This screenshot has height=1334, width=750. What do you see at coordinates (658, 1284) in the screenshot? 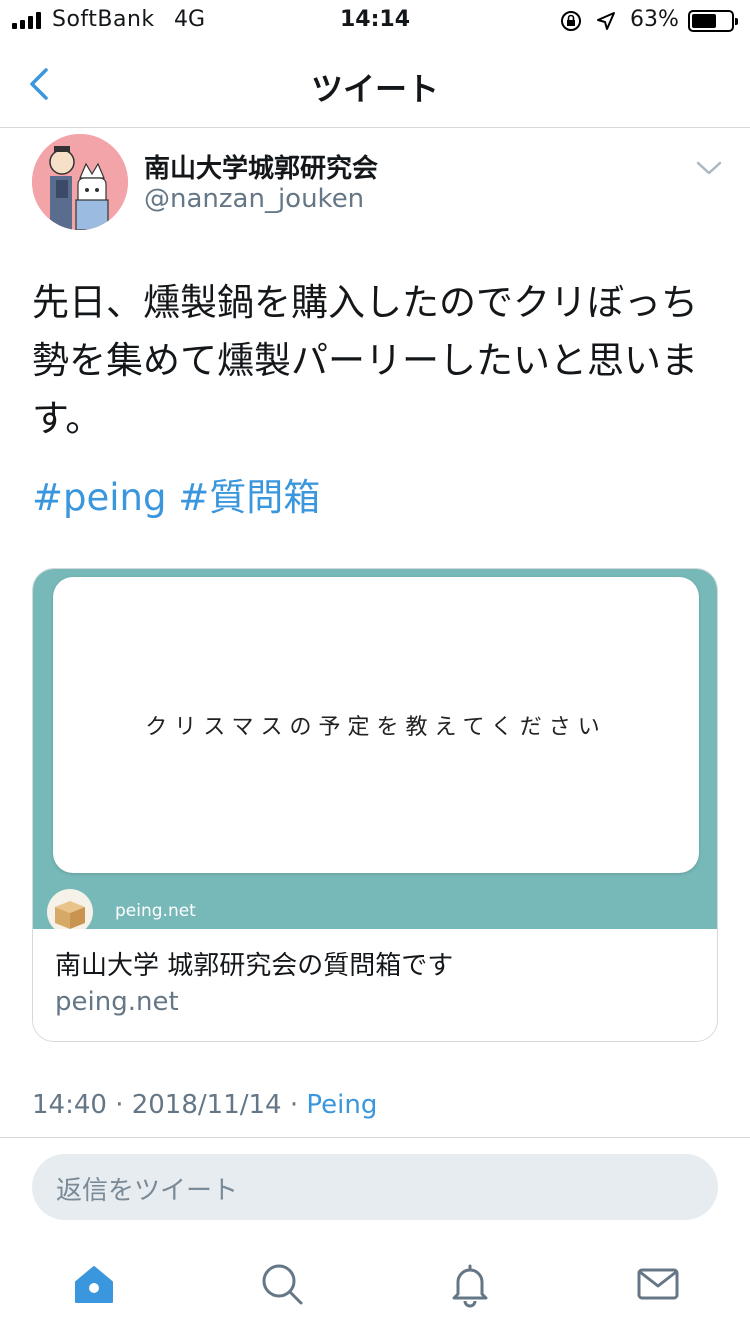
I see `messages-icon` at bounding box center [658, 1284].